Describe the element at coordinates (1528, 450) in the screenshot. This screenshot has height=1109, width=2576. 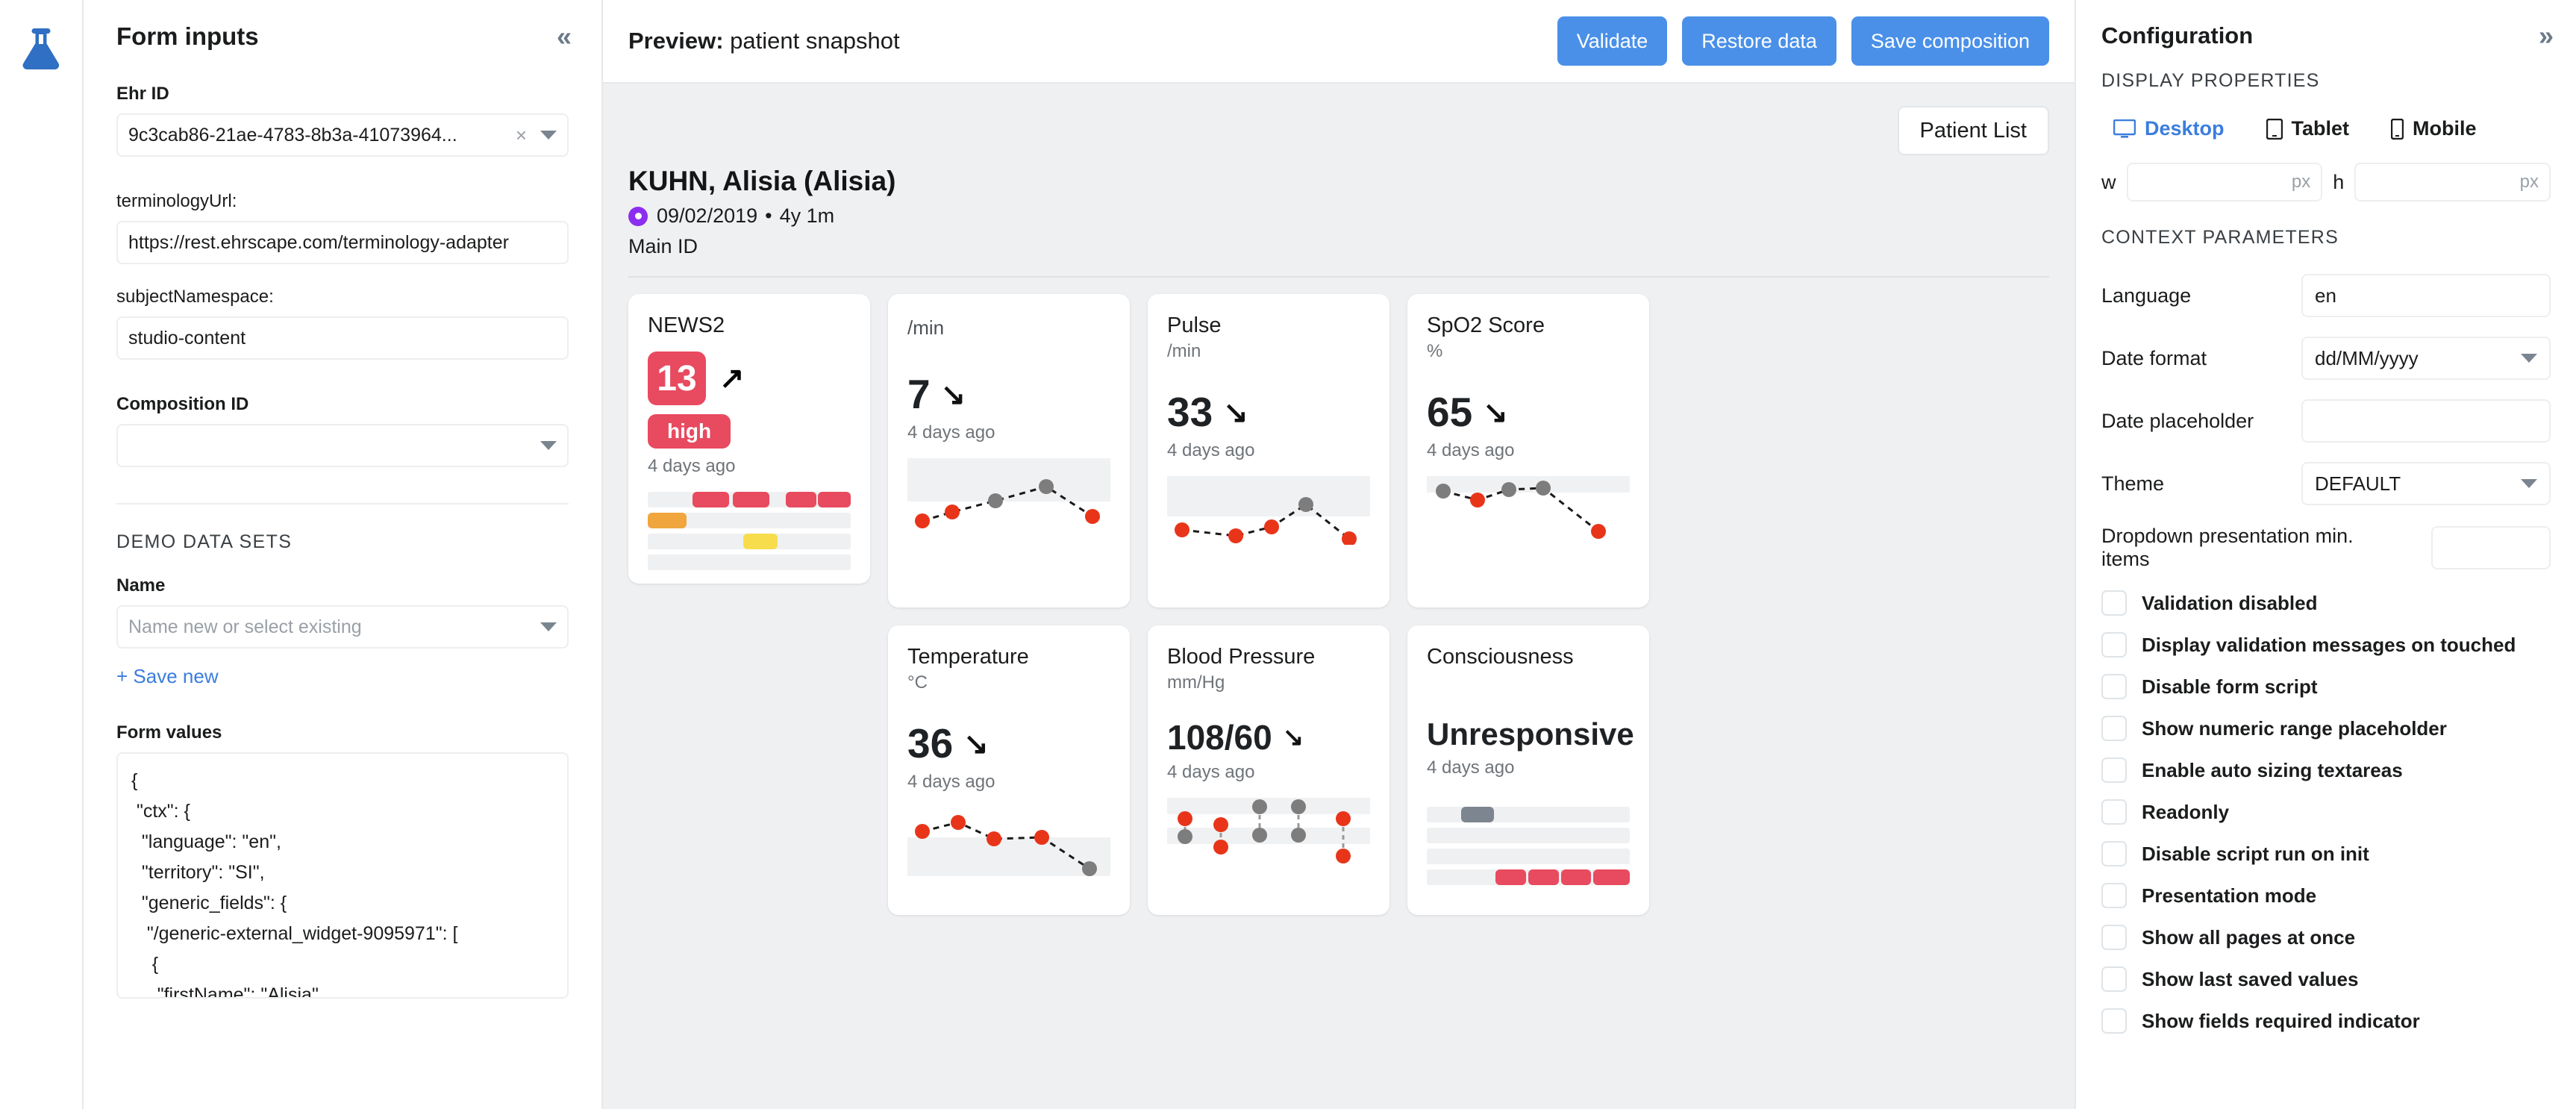
I see `card-spo2: SpO2 Score % 65 ↘ 4 days ago` at that location.